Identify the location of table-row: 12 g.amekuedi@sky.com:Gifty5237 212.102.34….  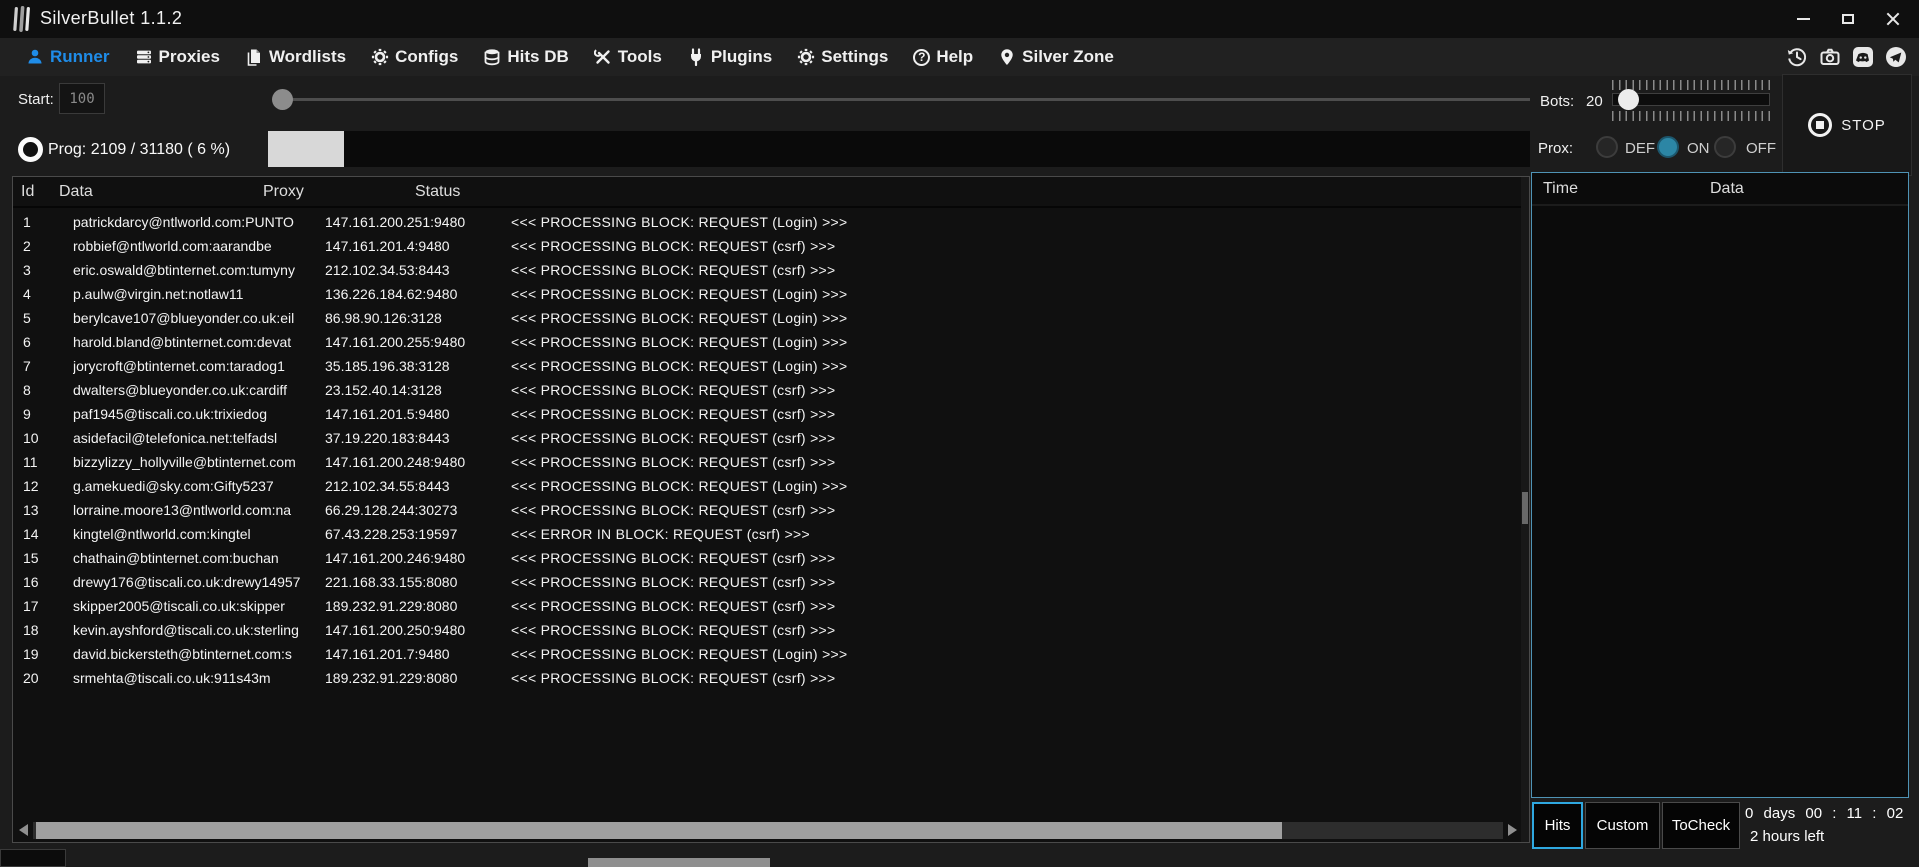
(771, 486).